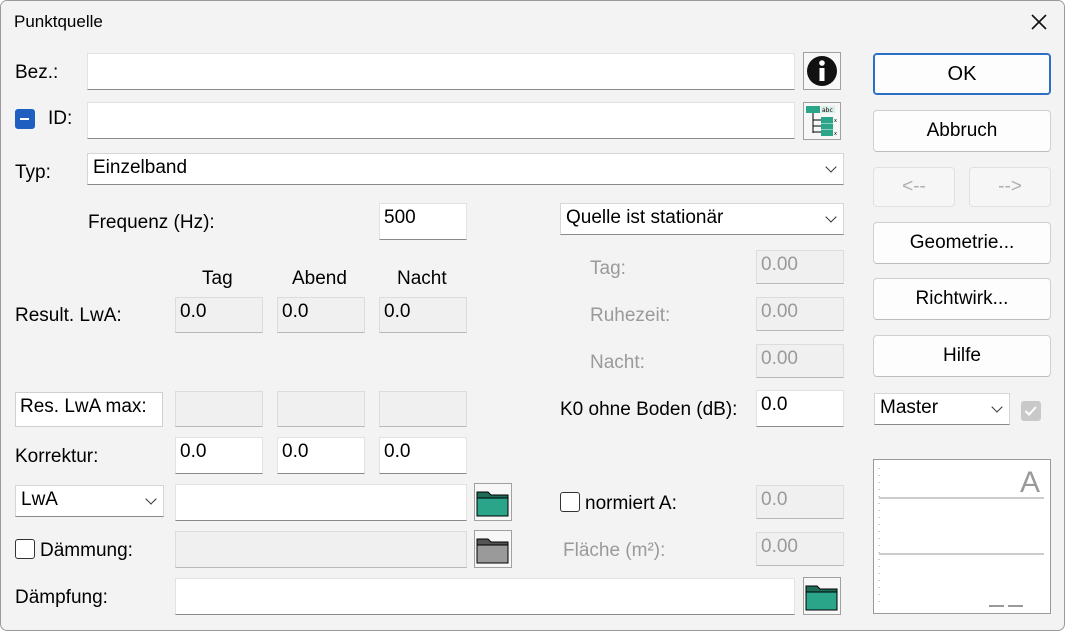 Image resolution: width=1065 pixels, height=631 pixels. Describe the element at coordinates (800, 502) in the screenshot. I see `normiert-field: 0.0` at that location.